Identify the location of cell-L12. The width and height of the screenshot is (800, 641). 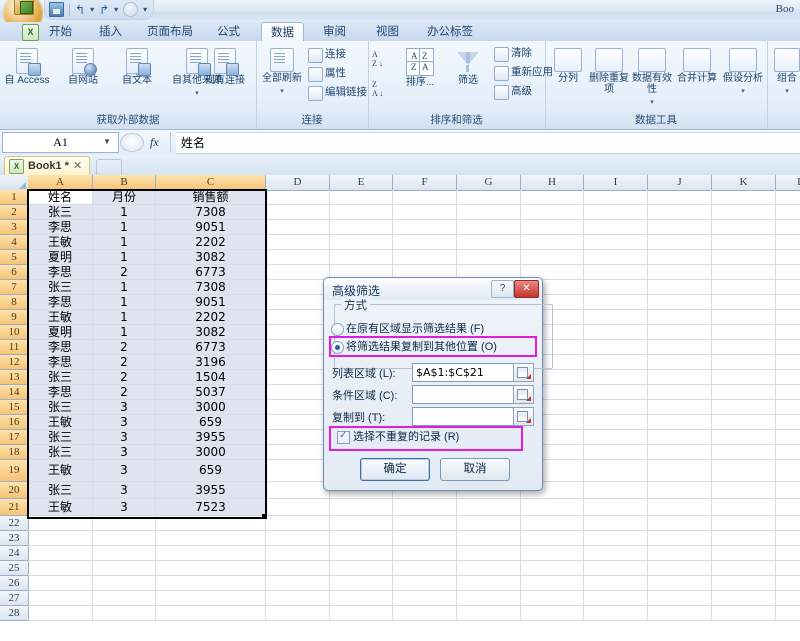
(788, 362).